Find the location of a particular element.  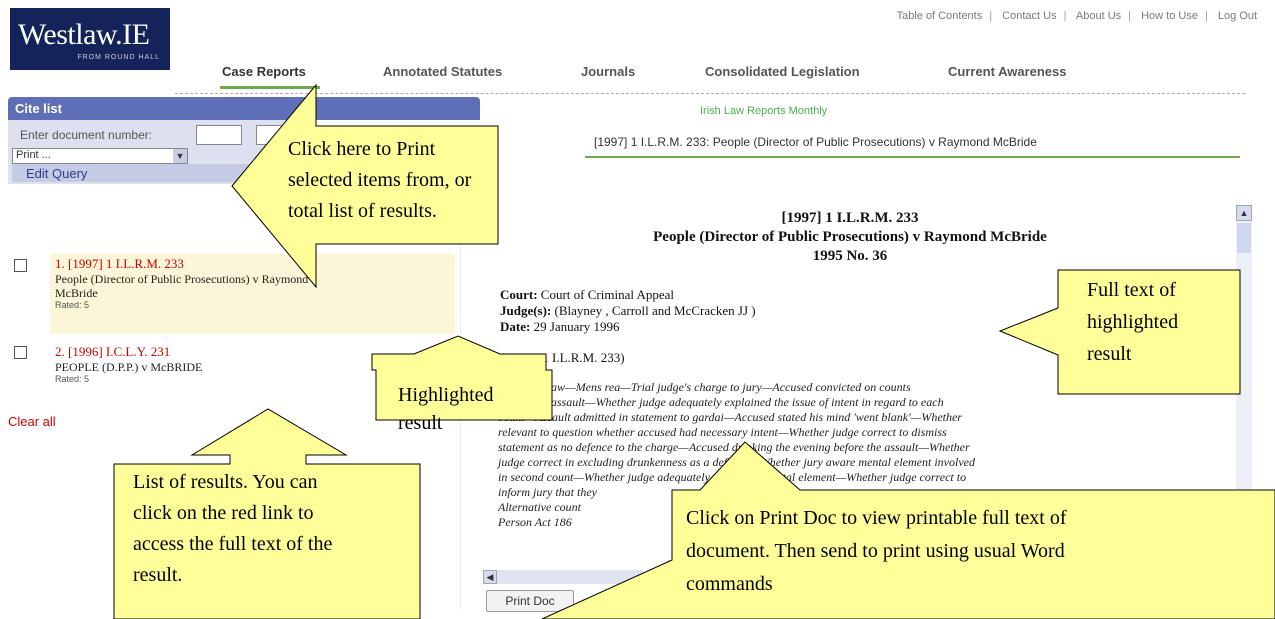

print-doc-callout-line: commands is located at coordinates (729, 584).